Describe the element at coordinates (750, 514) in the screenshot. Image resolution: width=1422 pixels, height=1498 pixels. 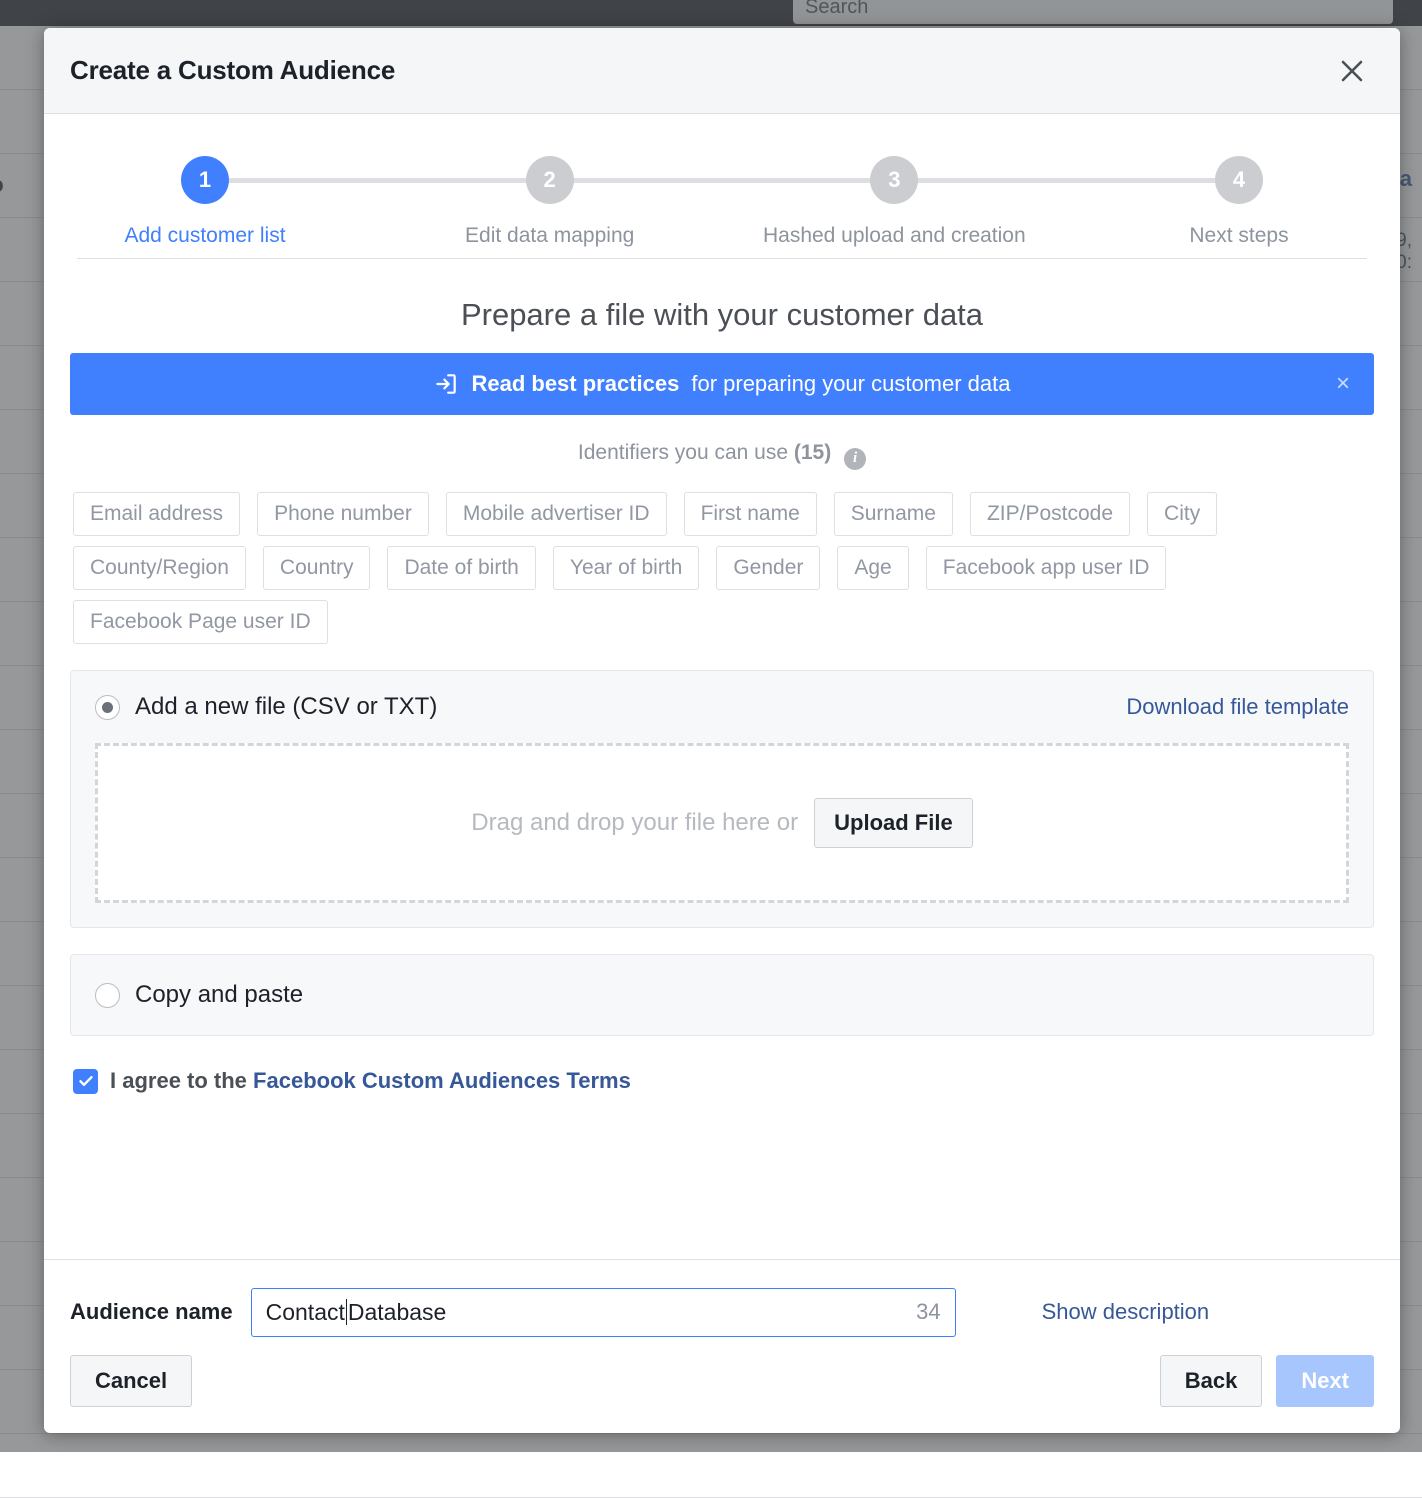
I see `identifier-chip: First name` at that location.